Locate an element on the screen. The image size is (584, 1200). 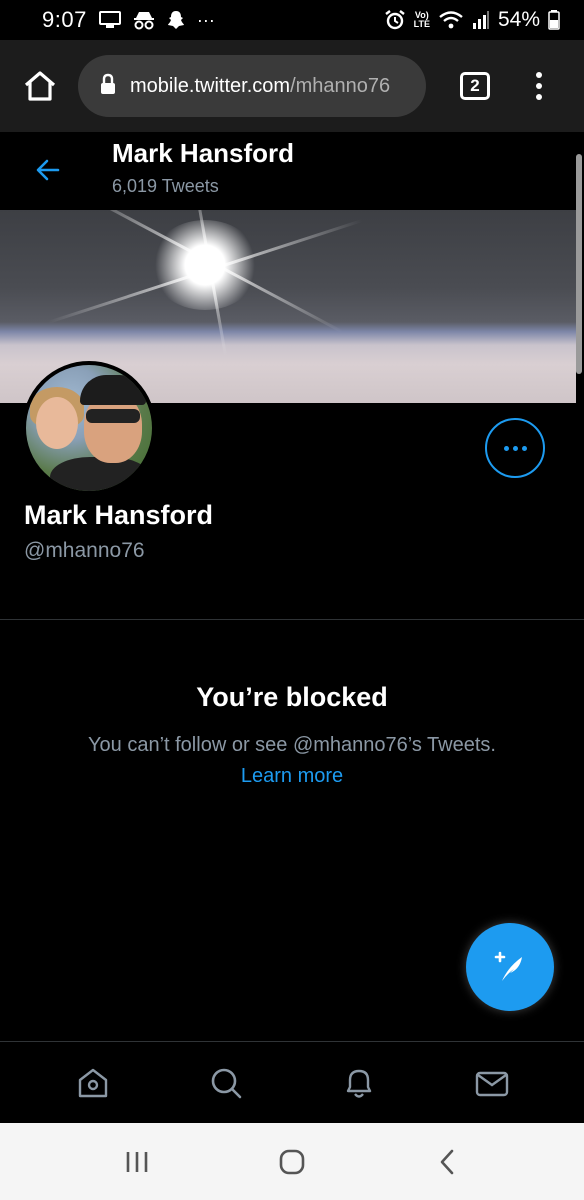
volte-icon: Vo) LTE is located at coordinates (422, 20).